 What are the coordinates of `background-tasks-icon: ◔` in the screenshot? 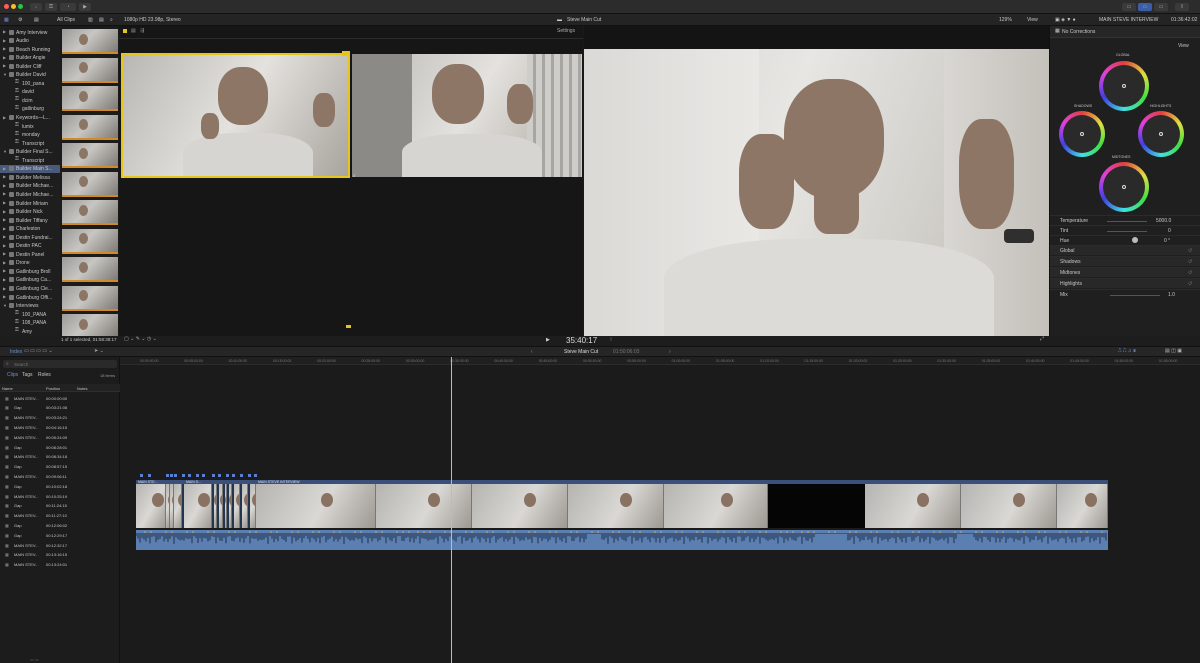 It's located at (68, 7).